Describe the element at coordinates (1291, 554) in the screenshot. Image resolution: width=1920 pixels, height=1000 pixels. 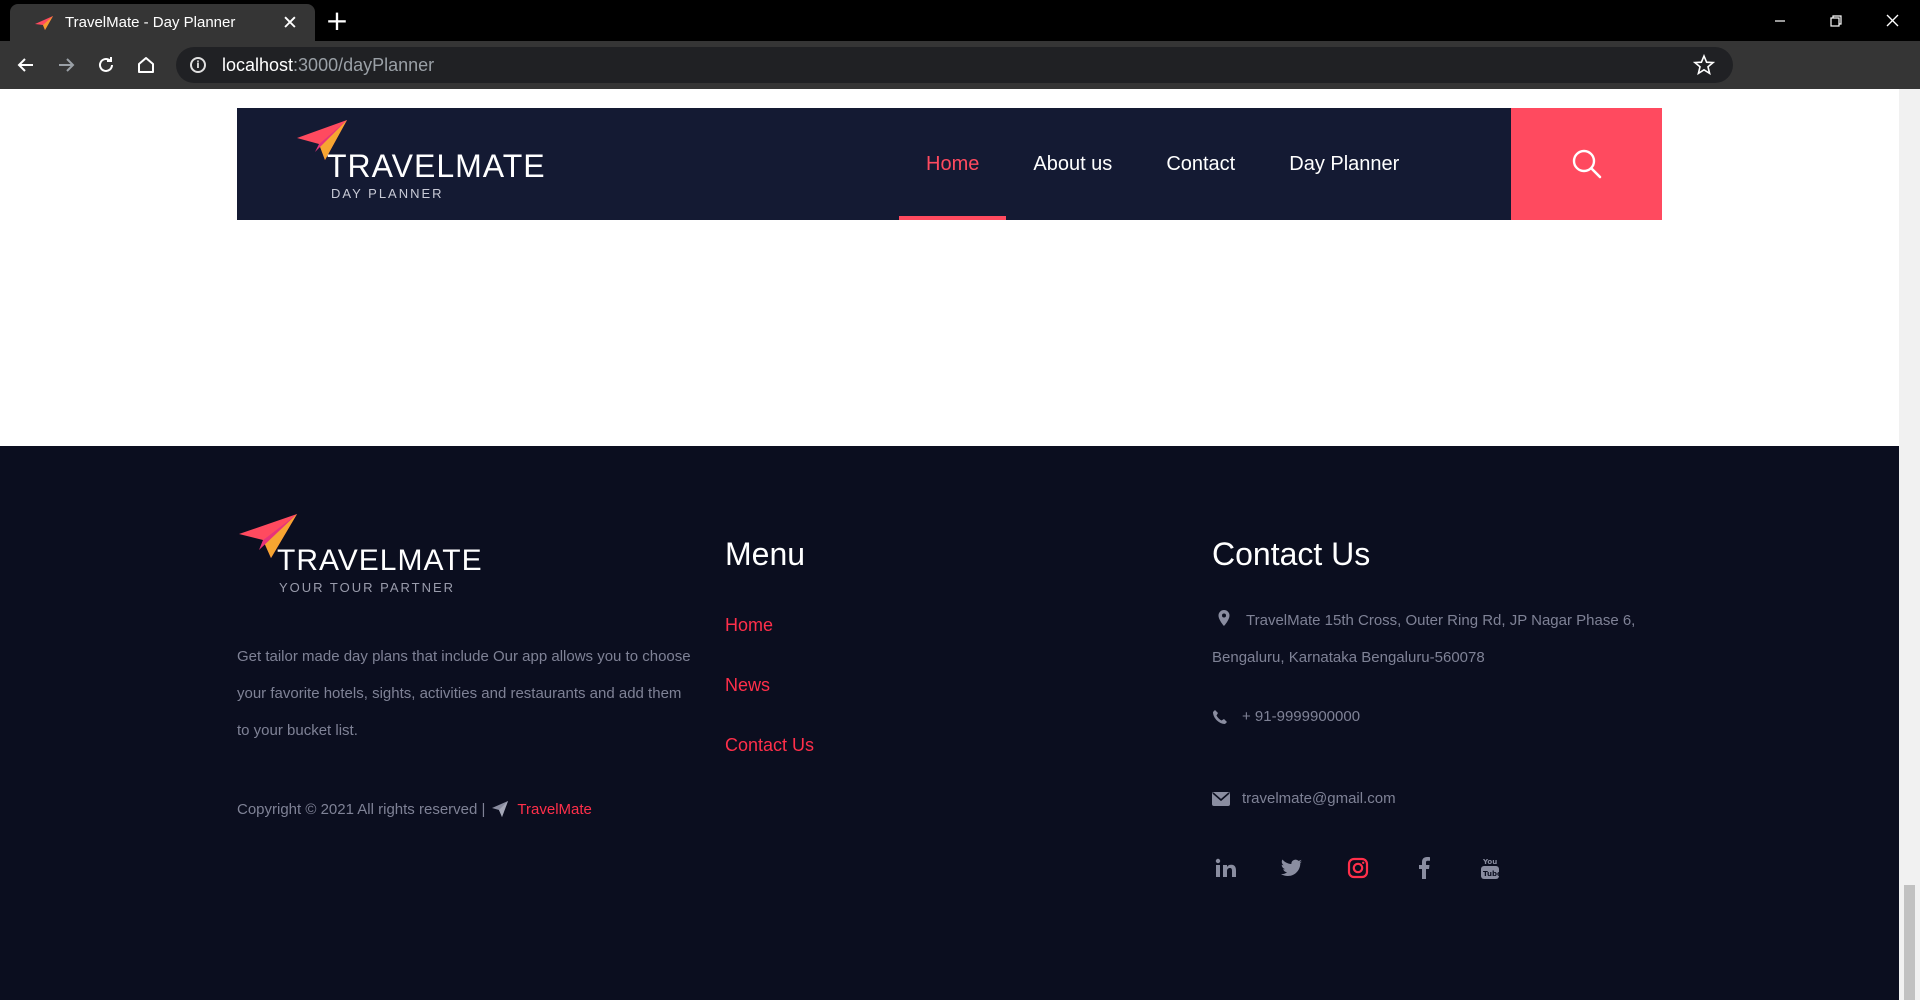
I see `footer-contact-heading: Contact Us` at that location.